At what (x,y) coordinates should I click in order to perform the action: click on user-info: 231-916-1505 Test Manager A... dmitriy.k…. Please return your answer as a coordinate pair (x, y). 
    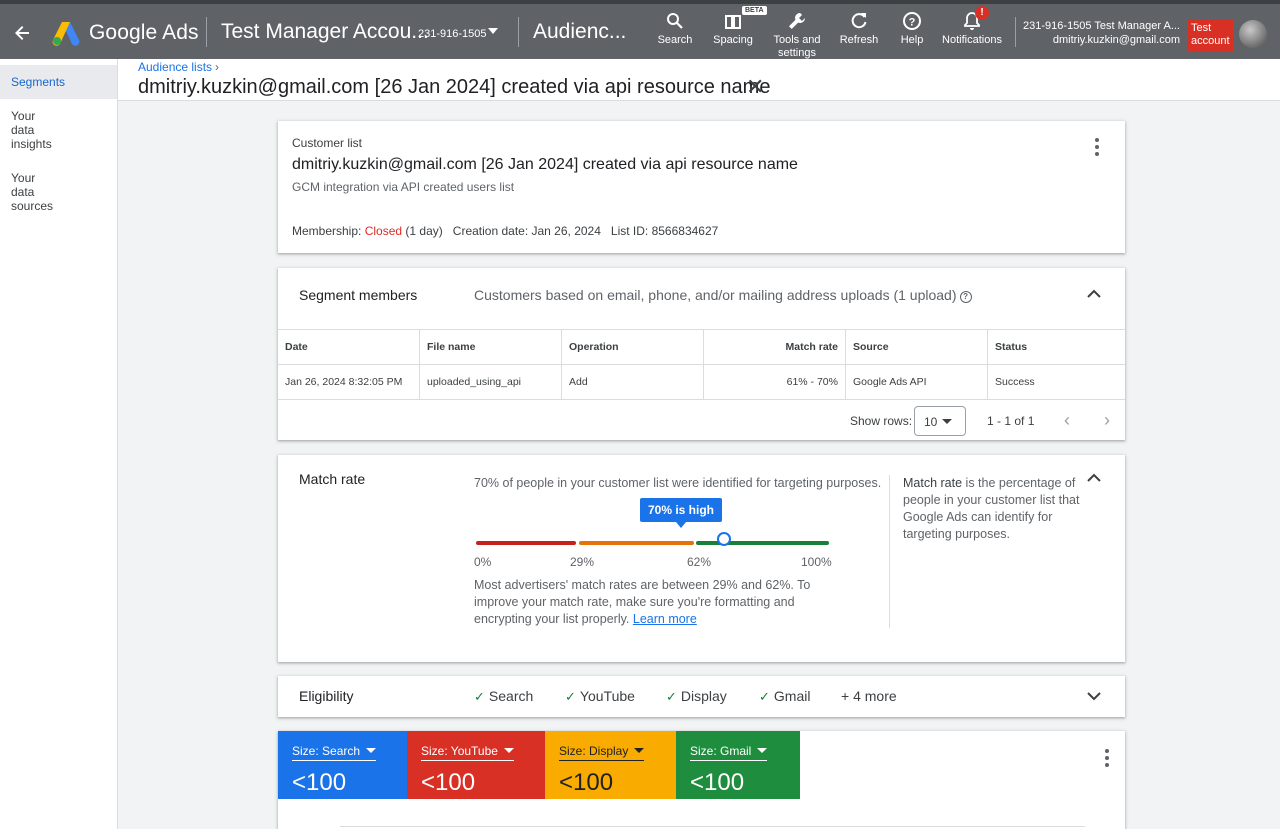
    Looking at the image, I should click on (1101, 33).